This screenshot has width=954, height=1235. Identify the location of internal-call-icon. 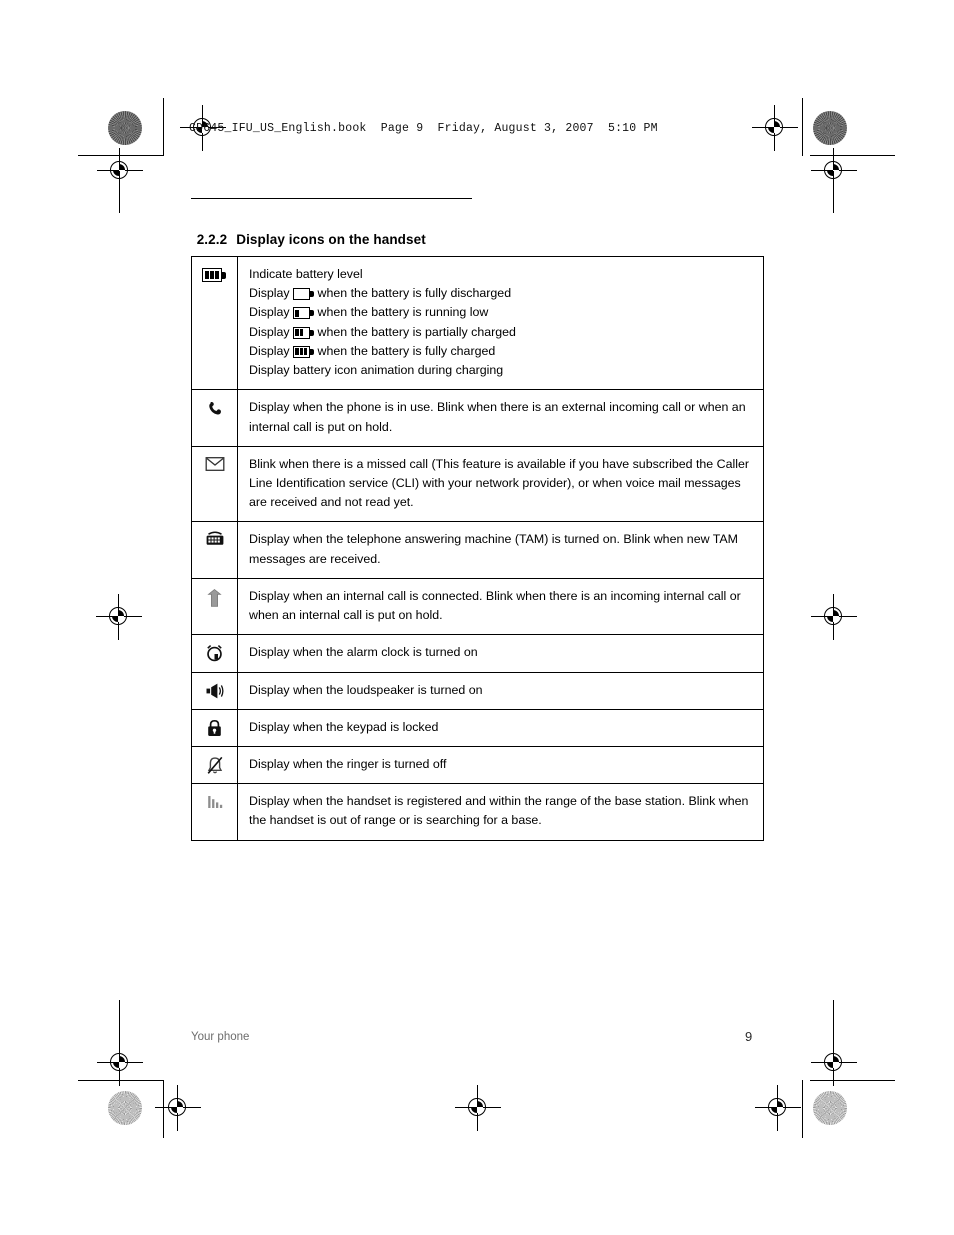
(214, 597).